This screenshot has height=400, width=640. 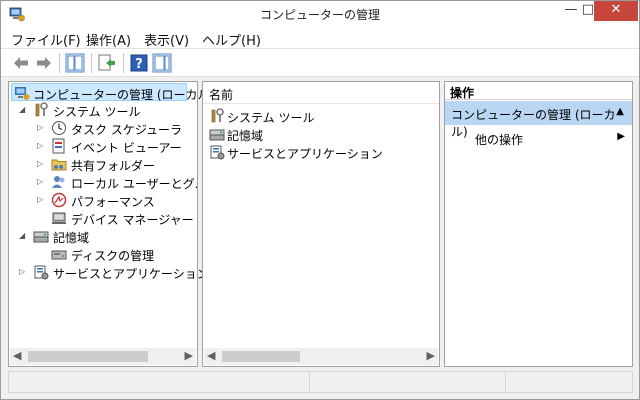 I want to click on action-item-label: 他の操作, so click(x=499, y=140).